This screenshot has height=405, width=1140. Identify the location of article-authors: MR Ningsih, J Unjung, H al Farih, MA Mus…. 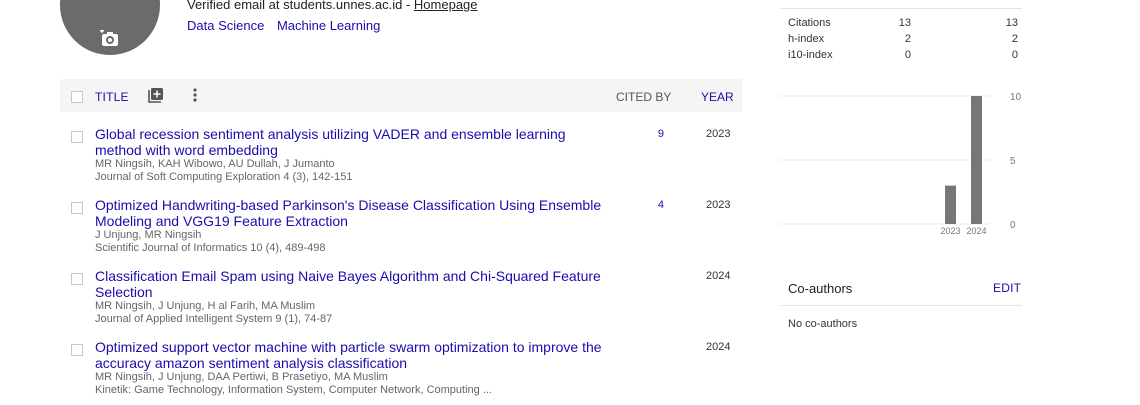
(205, 306).